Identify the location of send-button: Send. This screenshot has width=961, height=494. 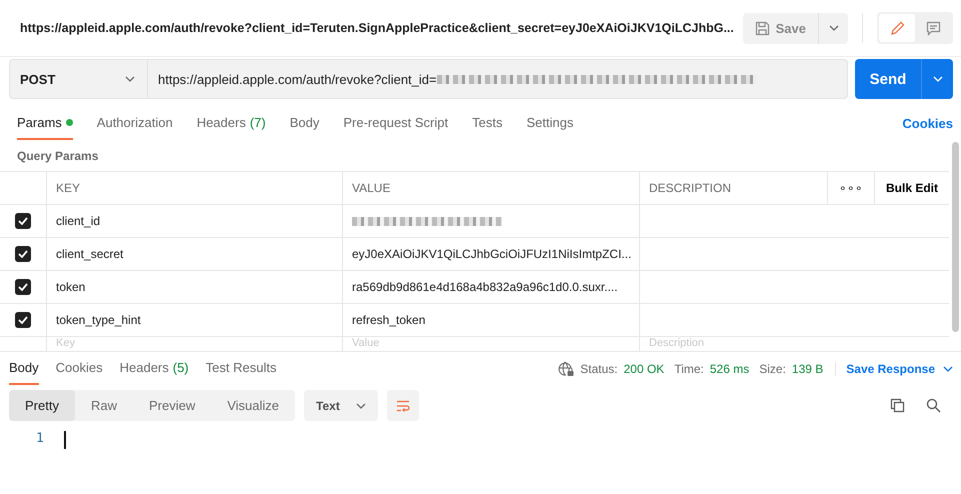
(888, 79).